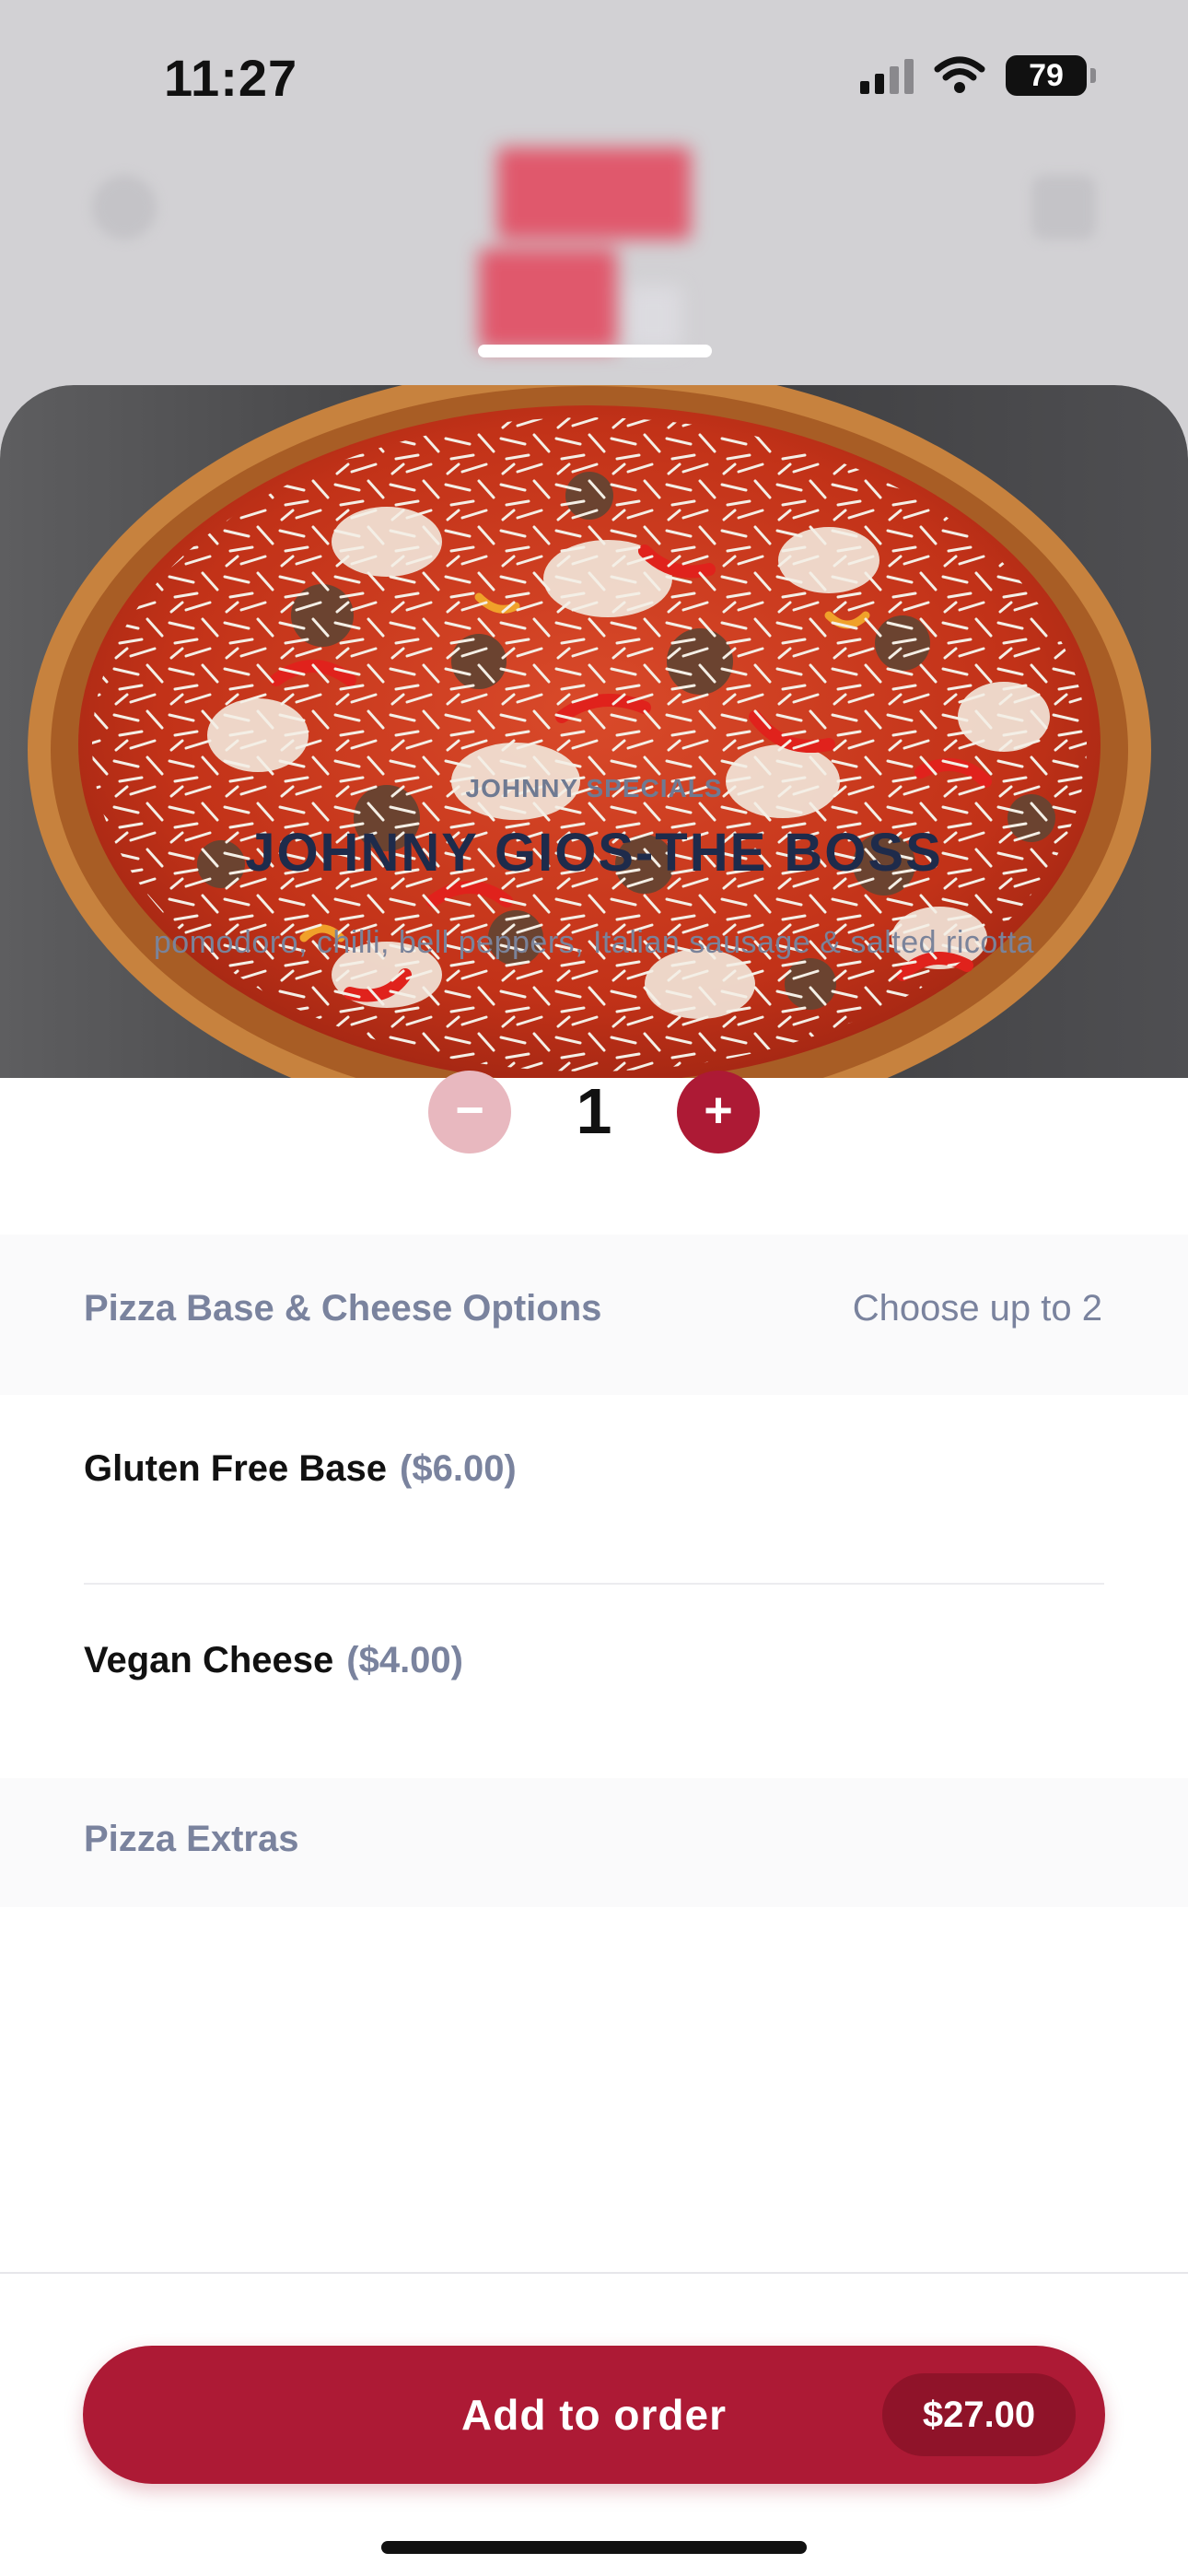  I want to click on battery-level: 79, so click(1046, 75).